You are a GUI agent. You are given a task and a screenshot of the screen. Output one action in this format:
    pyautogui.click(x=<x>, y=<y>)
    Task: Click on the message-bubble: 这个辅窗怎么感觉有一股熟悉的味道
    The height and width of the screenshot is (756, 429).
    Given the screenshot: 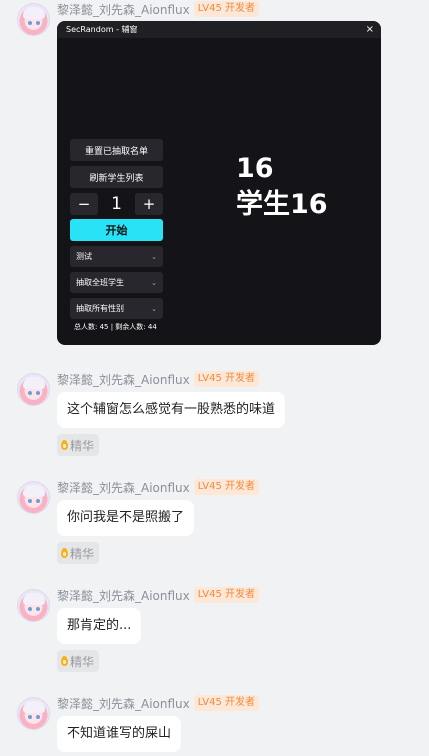 What is the action you would take?
    pyautogui.click(x=171, y=410)
    